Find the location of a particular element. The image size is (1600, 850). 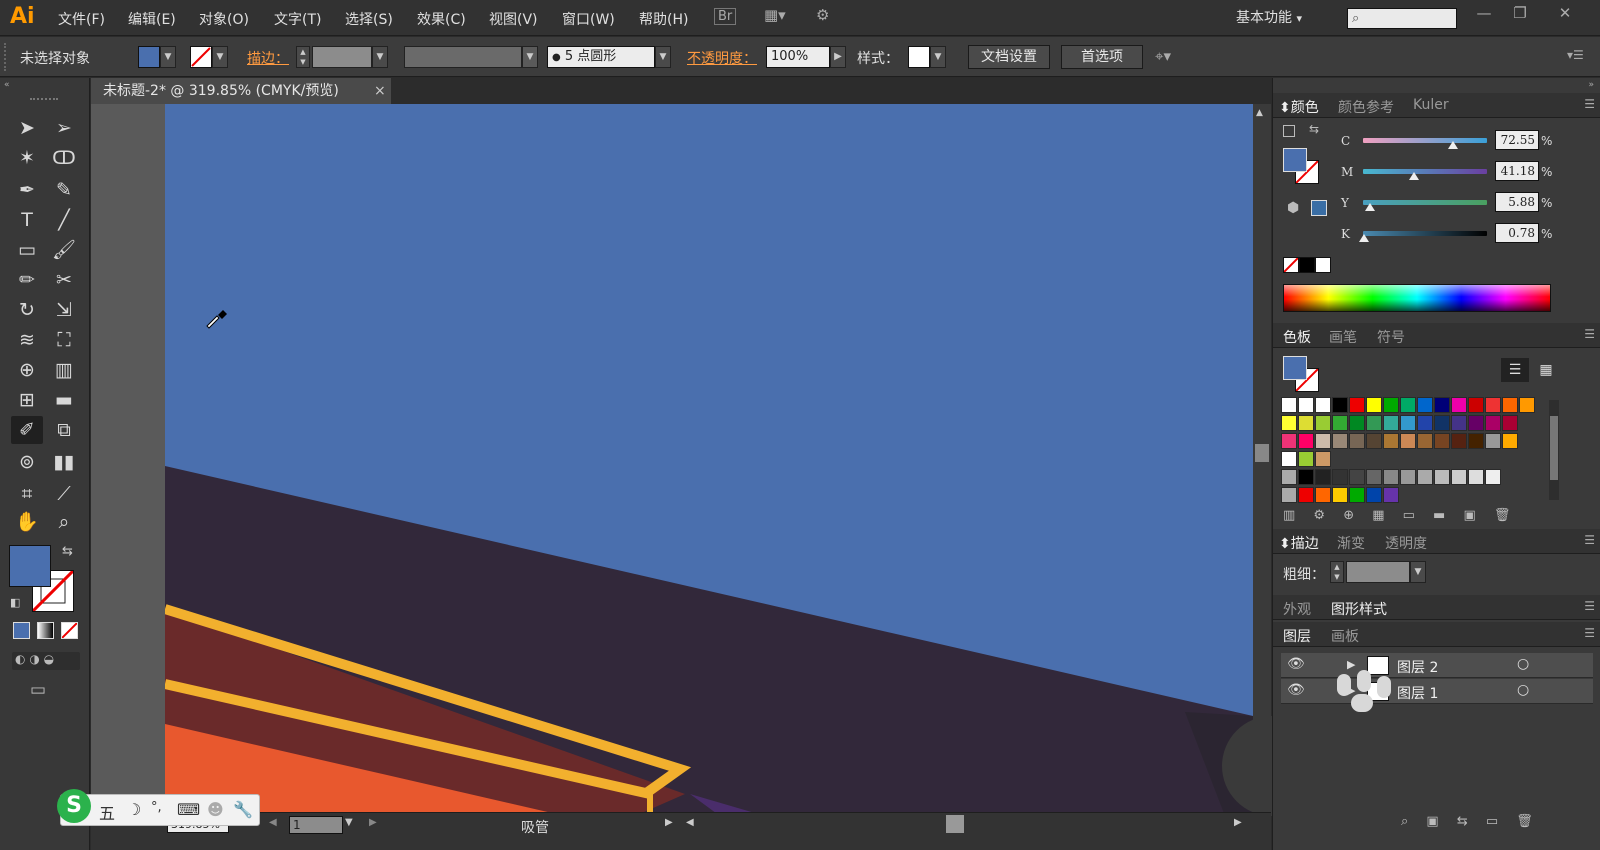

horizontal-scroll-thumb is located at coordinates (955, 824).